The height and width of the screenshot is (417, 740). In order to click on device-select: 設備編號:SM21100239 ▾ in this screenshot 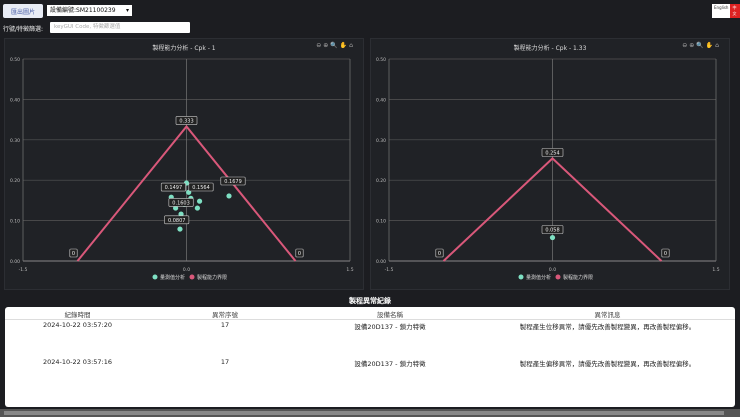, I will do `click(89, 10)`.